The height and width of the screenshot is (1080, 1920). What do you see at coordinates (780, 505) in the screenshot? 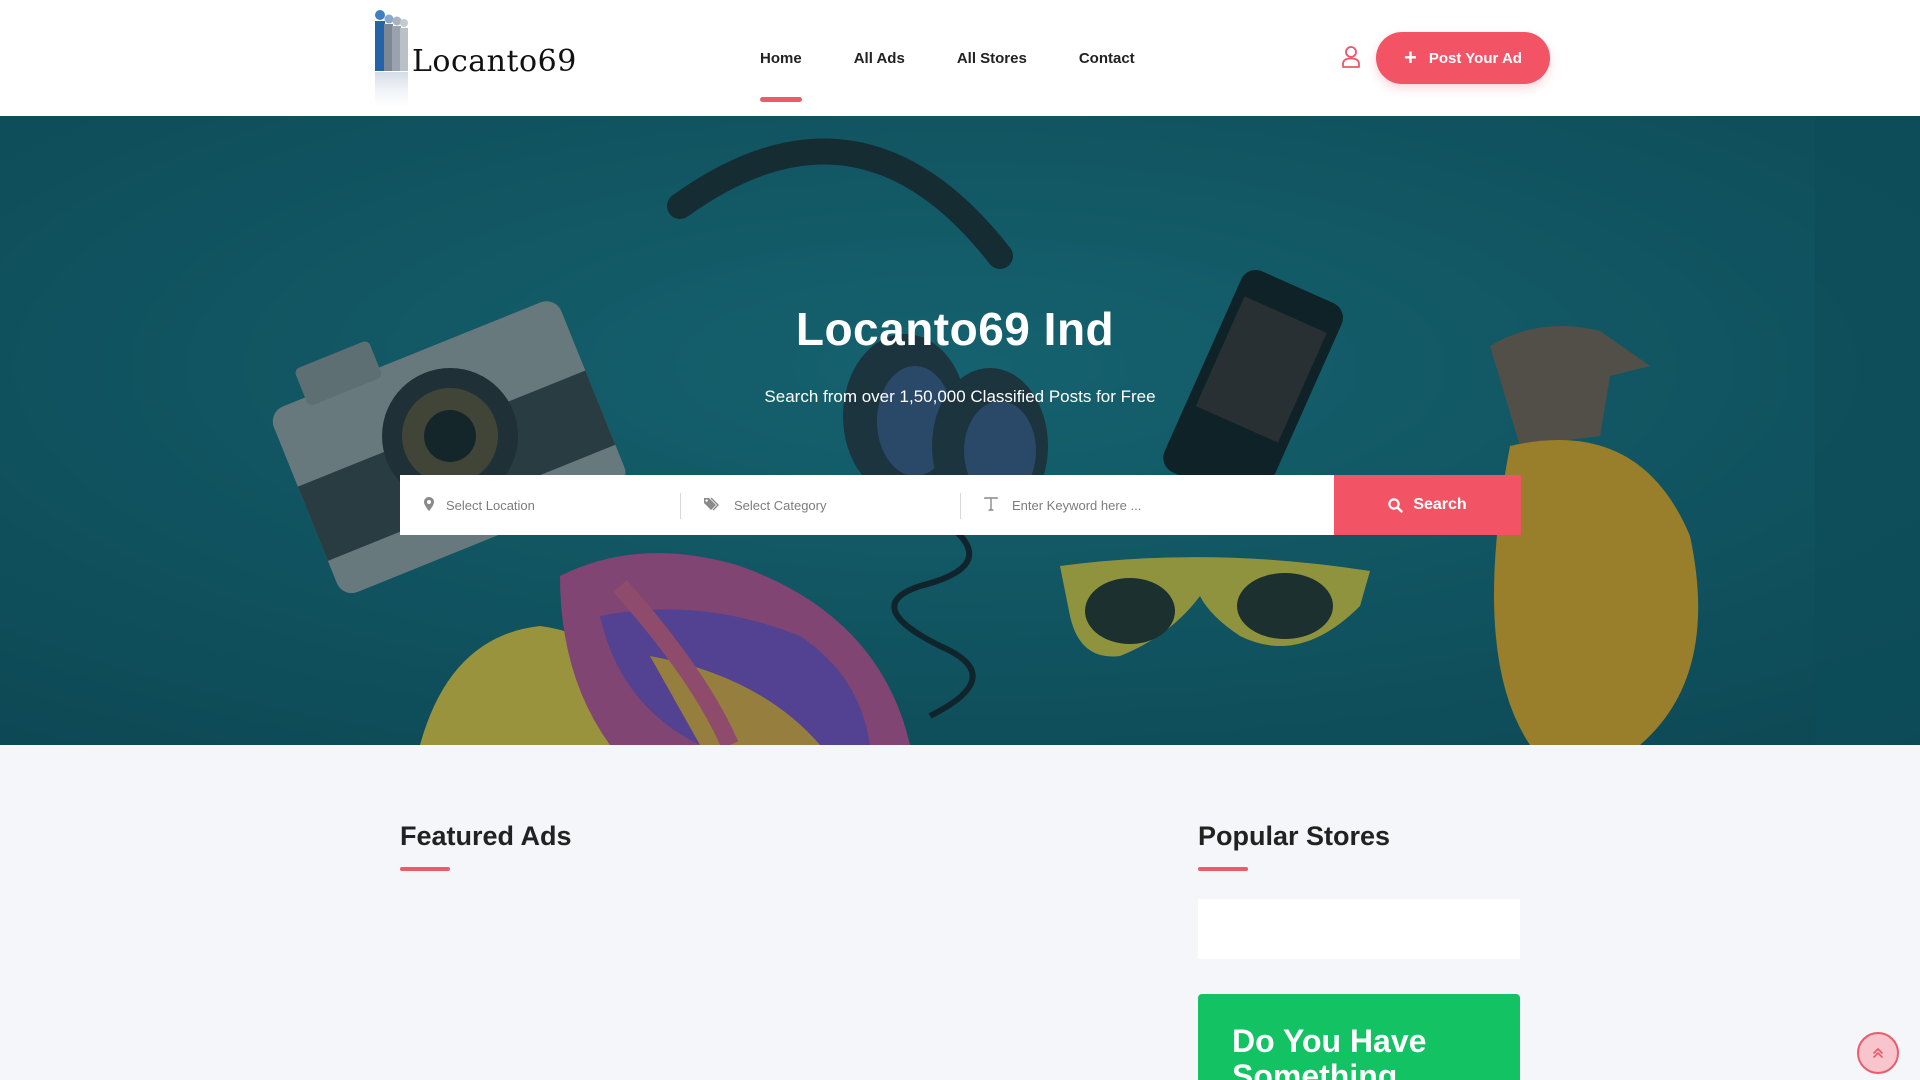
I see `category-placeholder: Select Category` at bounding box center [780, 505].